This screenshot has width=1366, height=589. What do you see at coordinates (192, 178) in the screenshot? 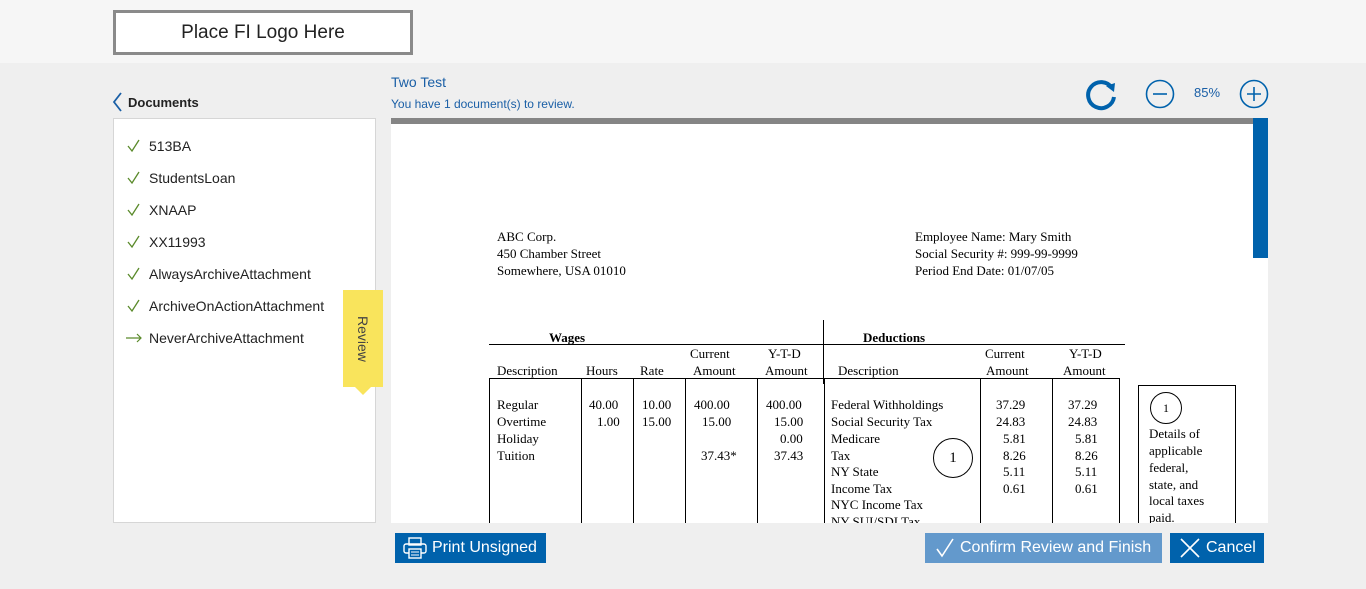
I see `list-item-label: StudentsLoan` at bounding box center [192, 178].